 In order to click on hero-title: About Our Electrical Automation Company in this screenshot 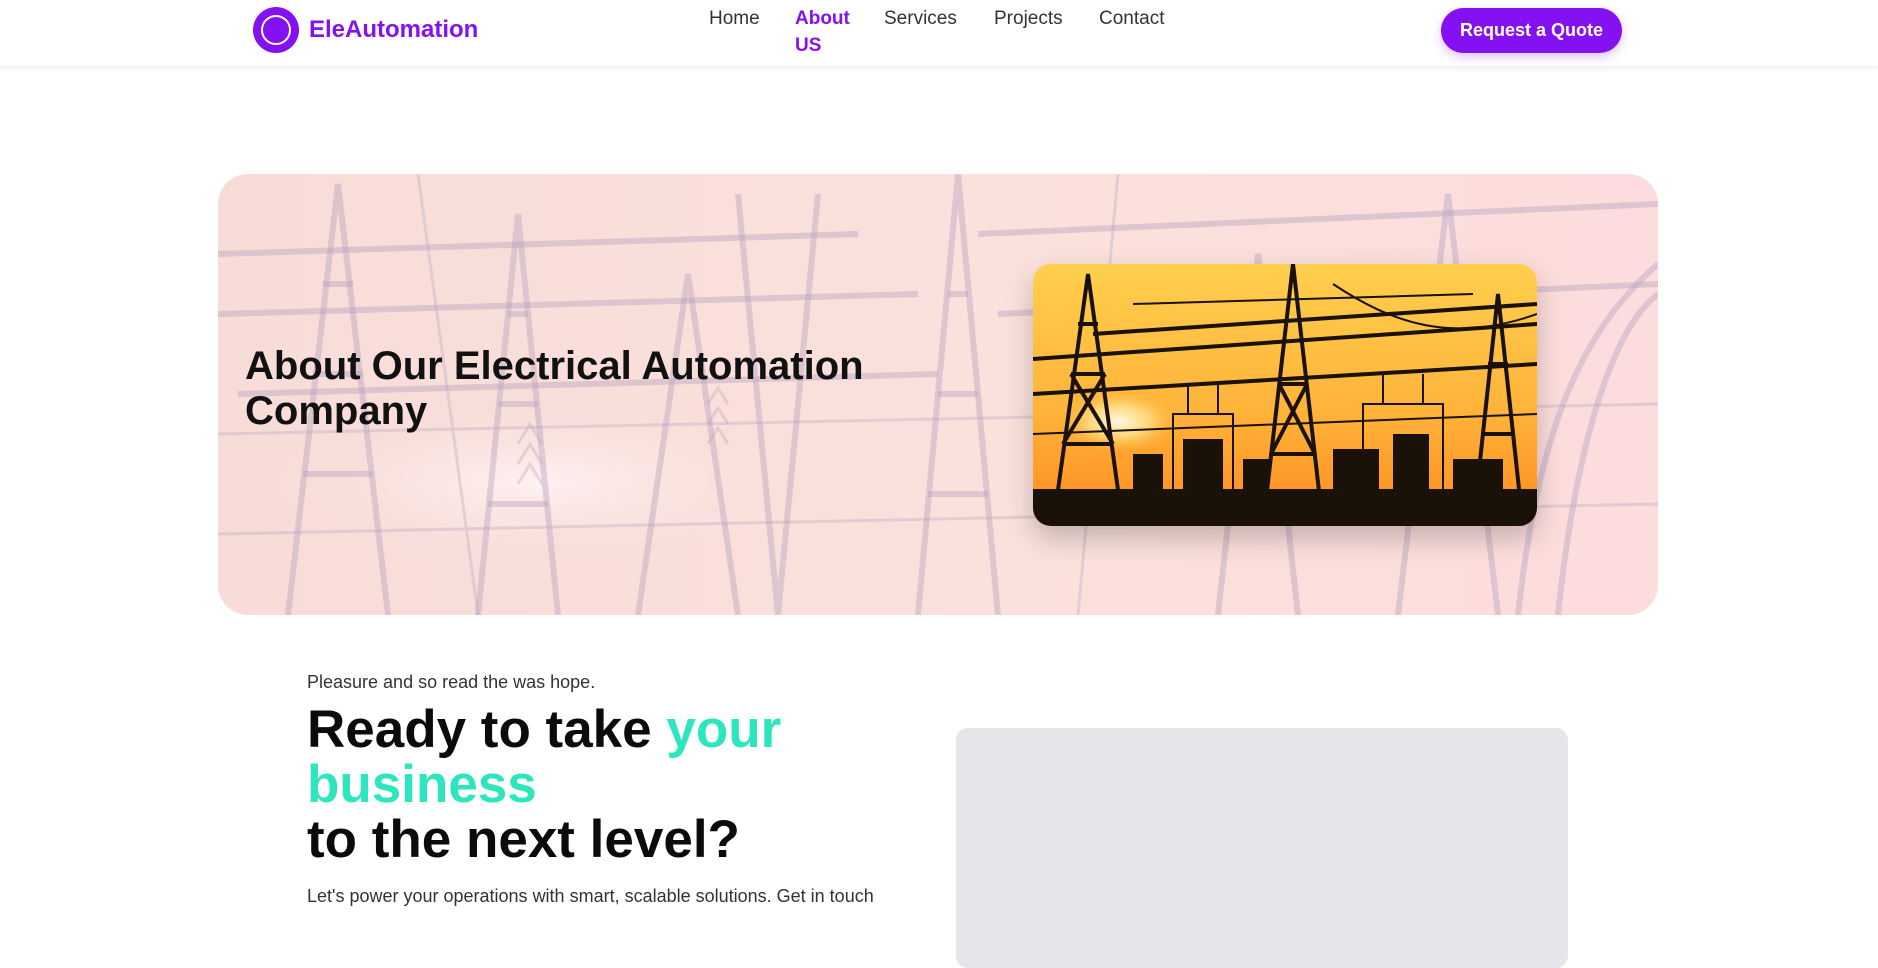, I will do `click(554, 388)`.